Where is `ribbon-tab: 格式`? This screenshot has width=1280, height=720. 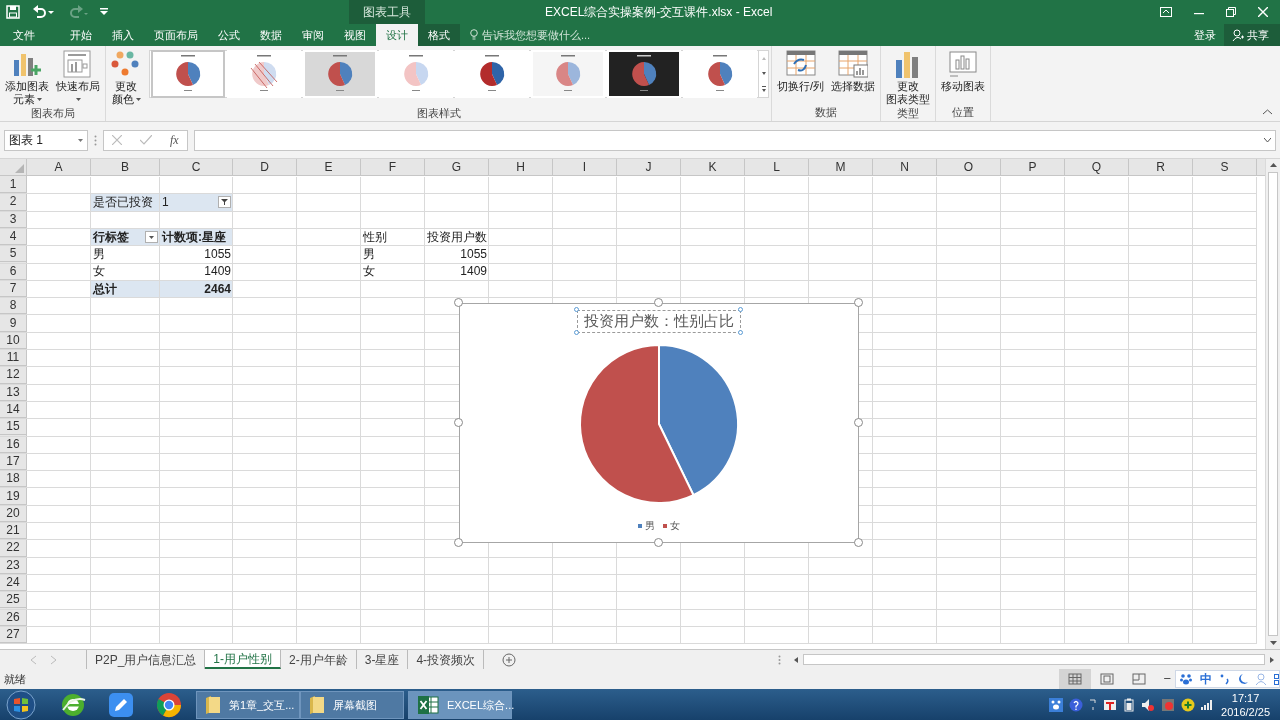
ribbon-tab: 格式 is located at coordinates (439, 35).